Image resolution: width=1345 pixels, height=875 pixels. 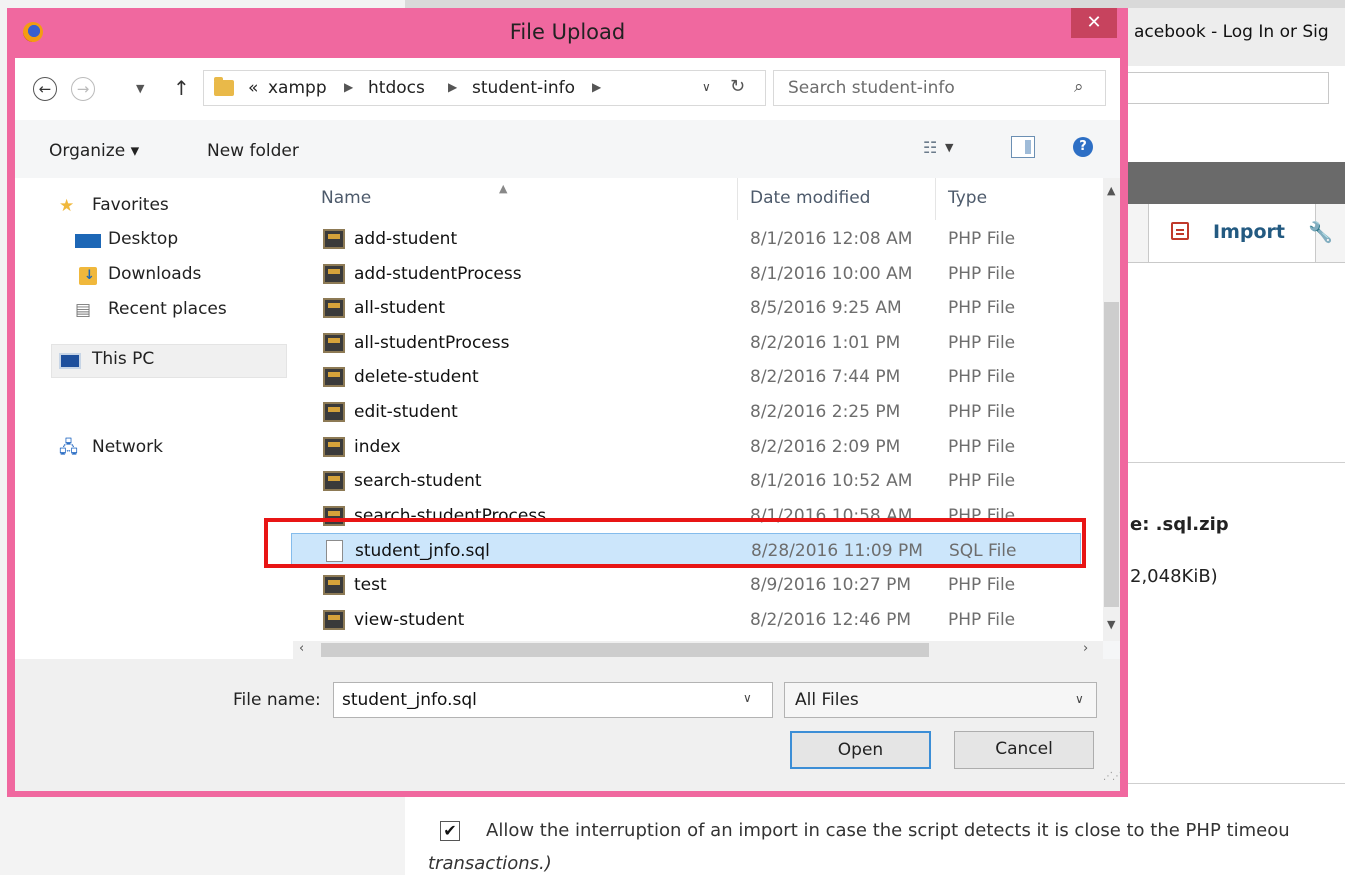 What do you see at coordinates (297, 88) in the screenshot?
I see `breadcrumb-xampp: xampp` at bounding box center [297, 88].